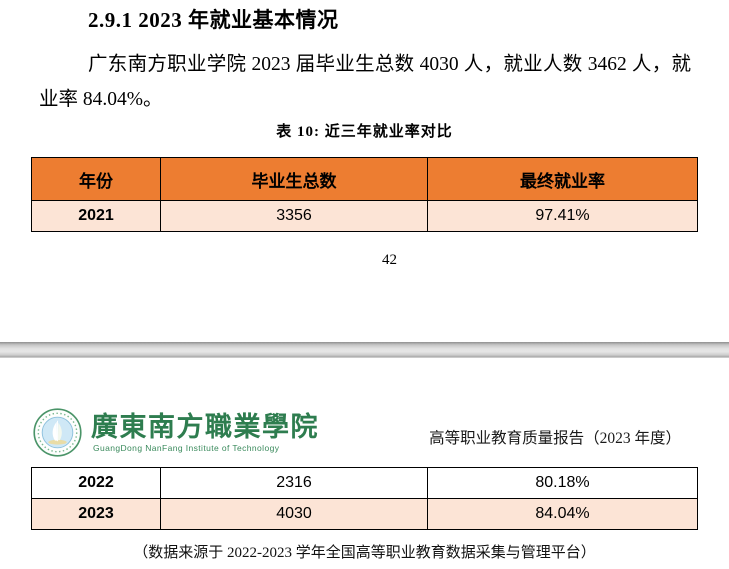 This screenshot has width=729, height=569. Describe the element at coordinates (96, 514) in the screenshot. I see `cell-year: 2023` at that location.